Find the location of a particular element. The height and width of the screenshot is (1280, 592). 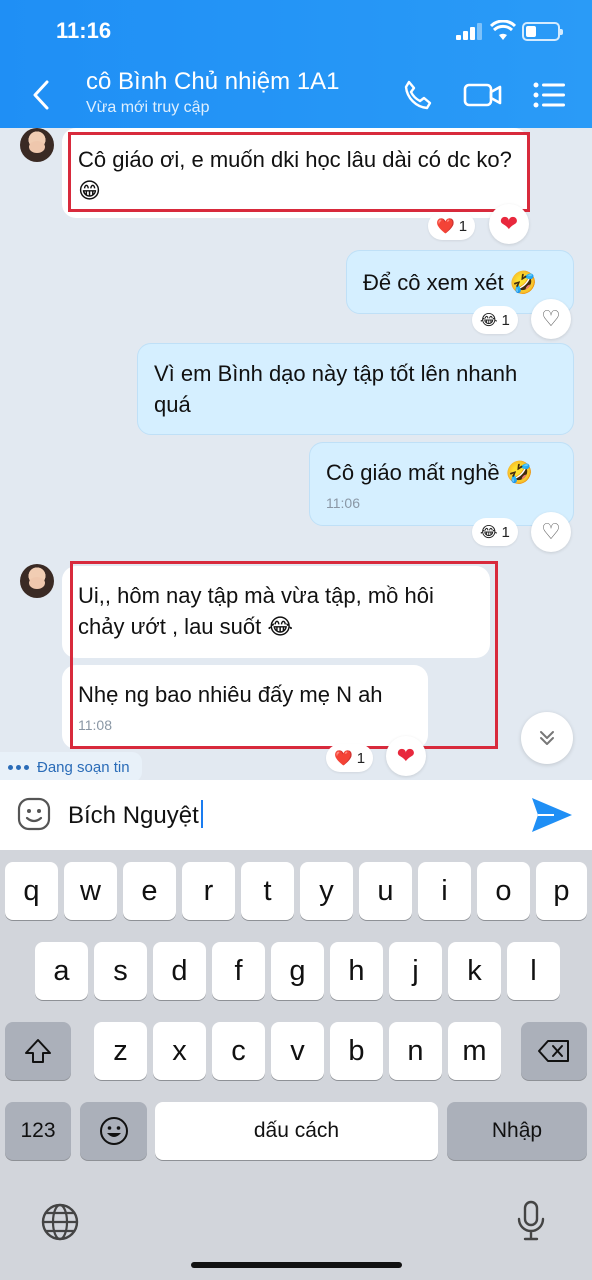

signal-icon is located at coordinates (470, 31).